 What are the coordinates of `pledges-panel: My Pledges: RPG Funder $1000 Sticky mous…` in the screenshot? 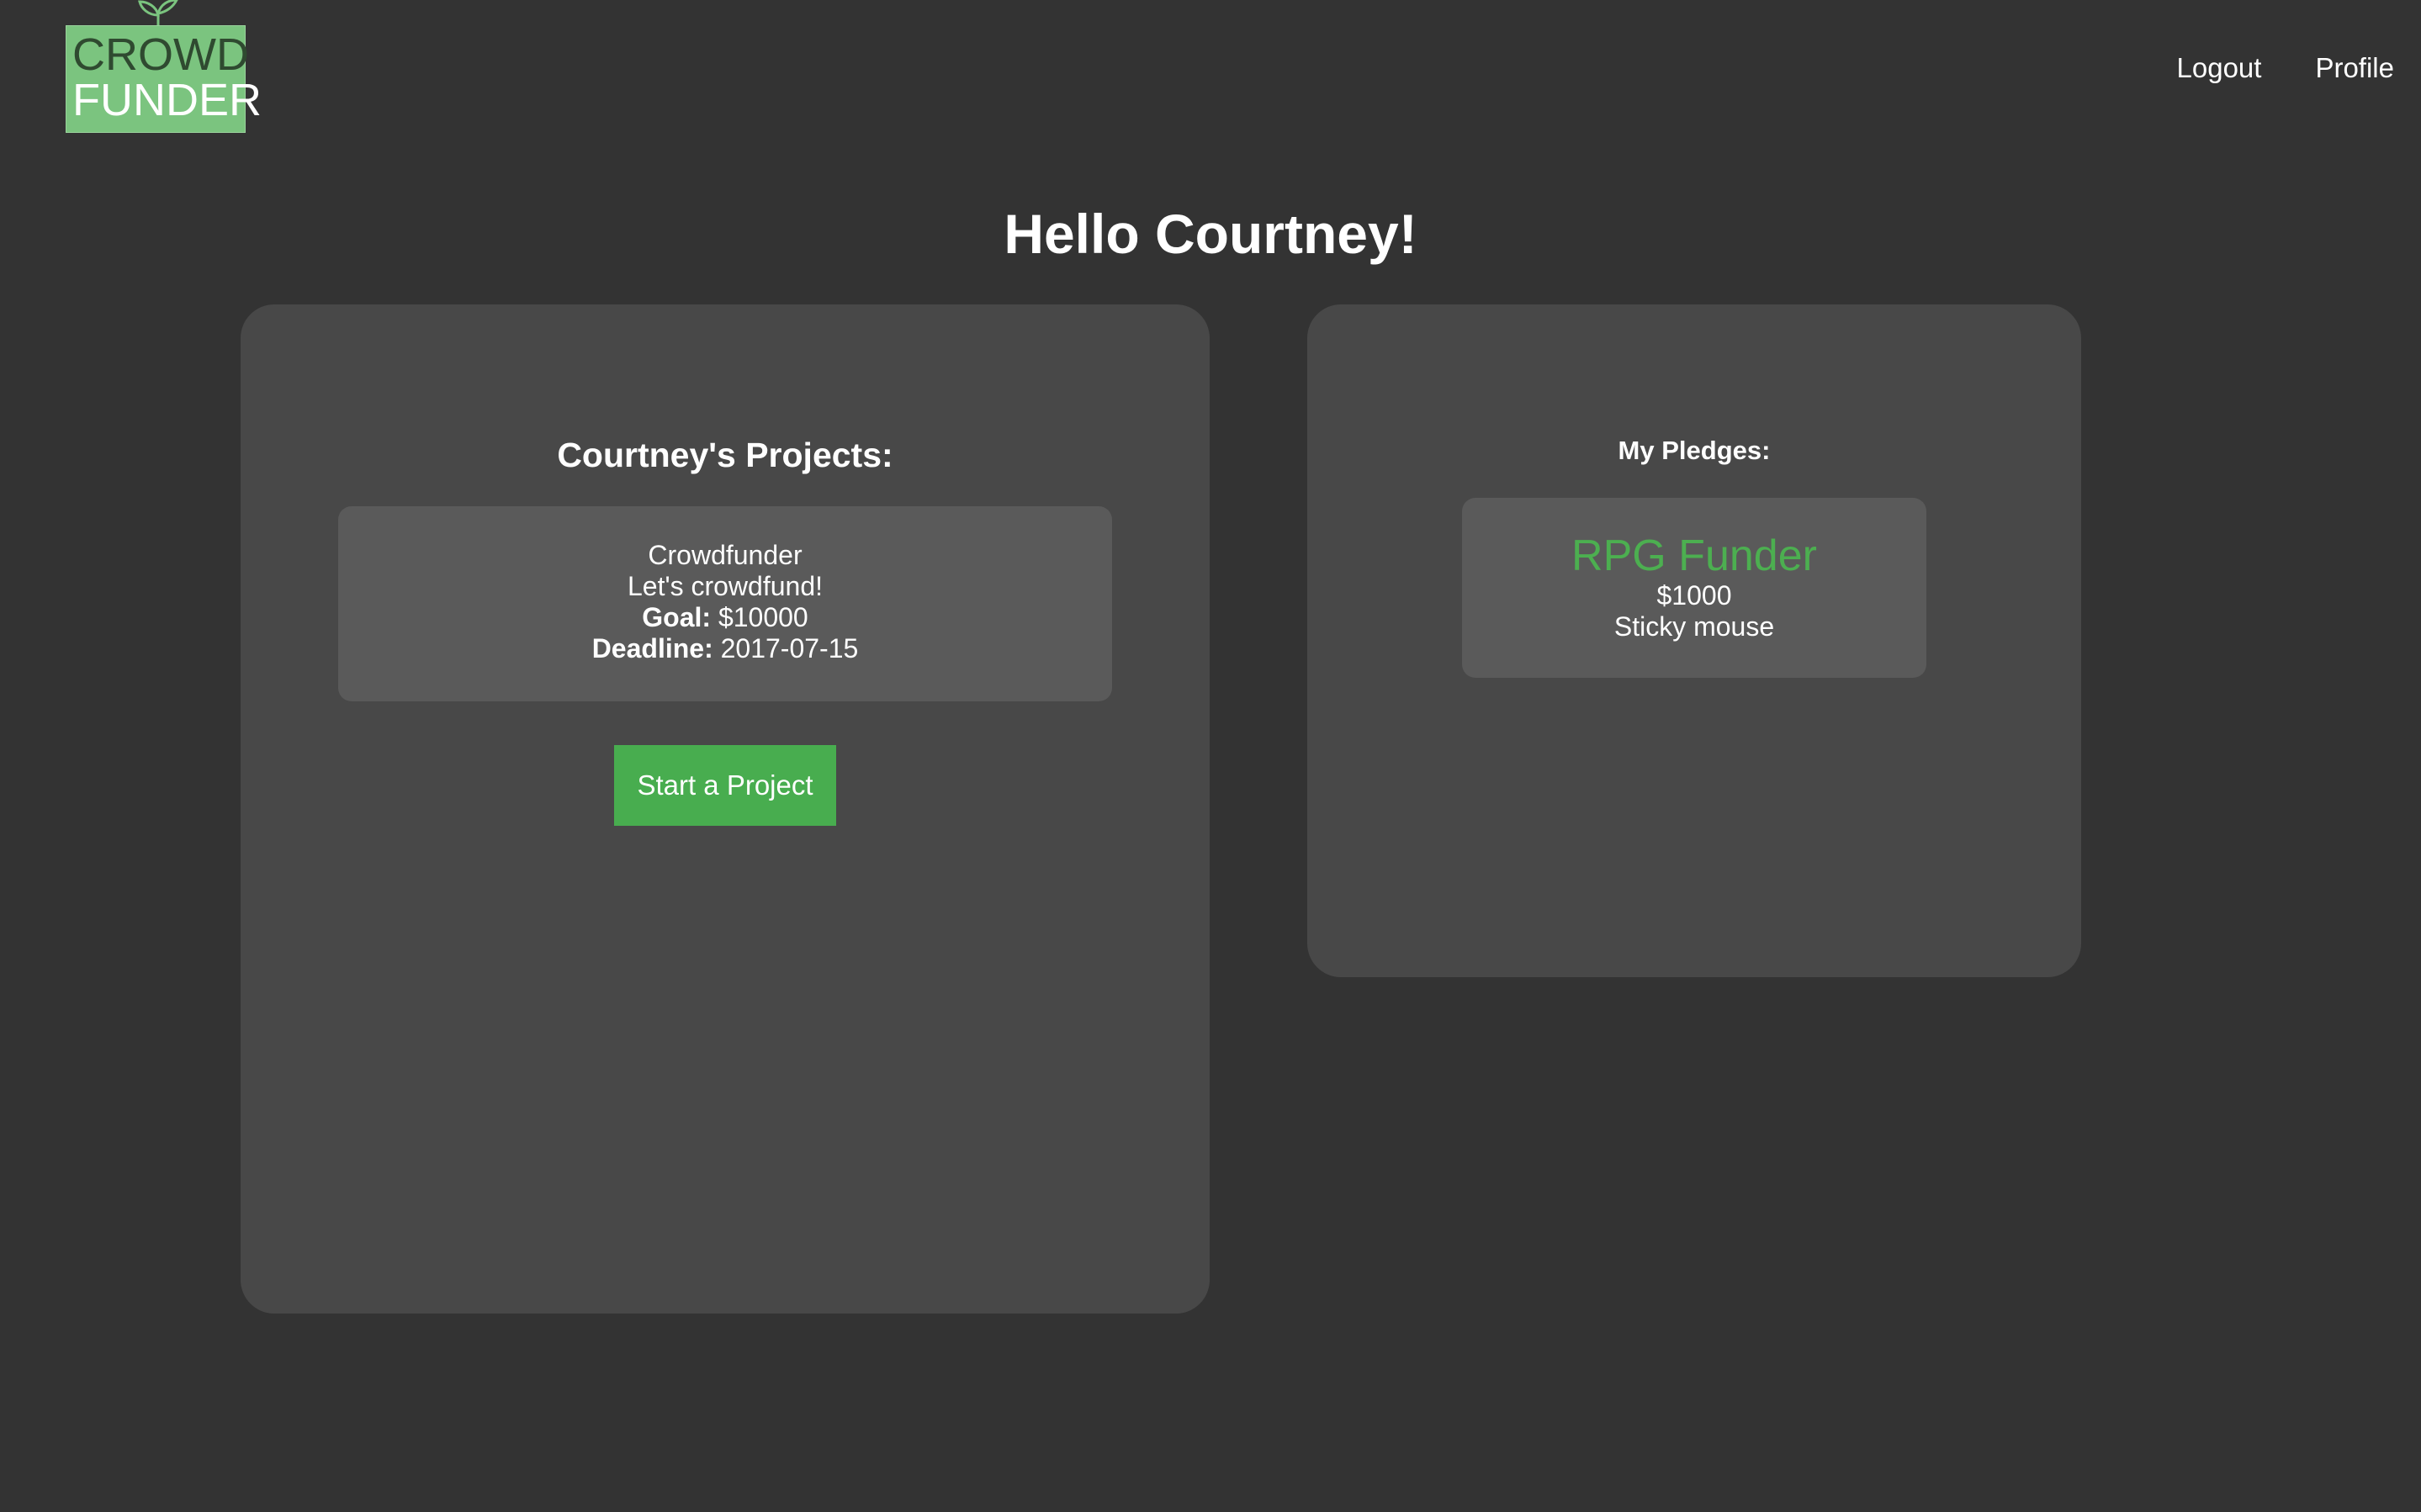 It's located at (1694, 640).